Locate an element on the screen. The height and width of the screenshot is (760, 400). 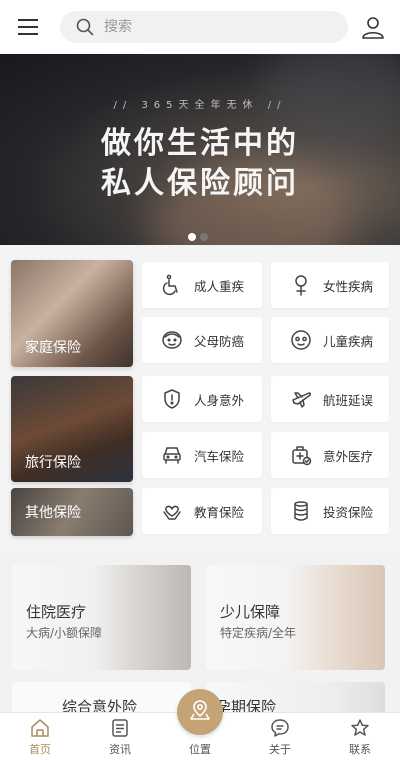
airplane-icon is located at coordinates (301, 399).